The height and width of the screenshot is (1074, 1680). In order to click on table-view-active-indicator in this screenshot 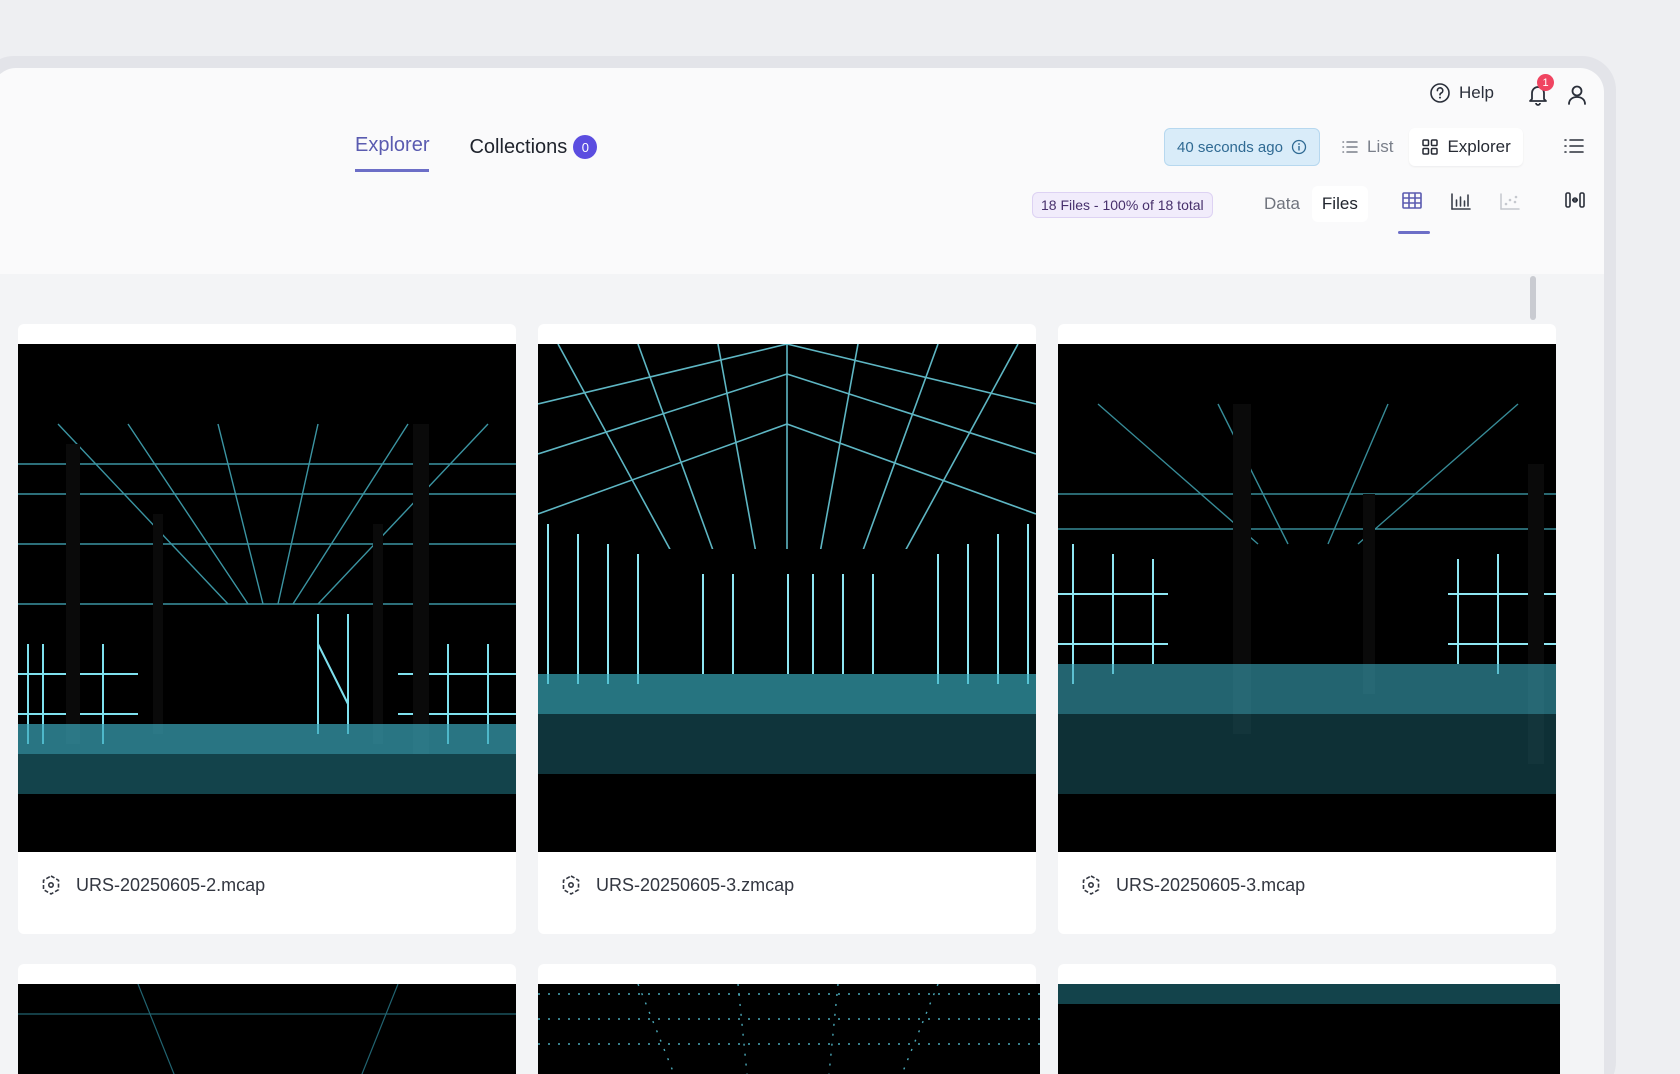, I will do `click(1414, 232)`.